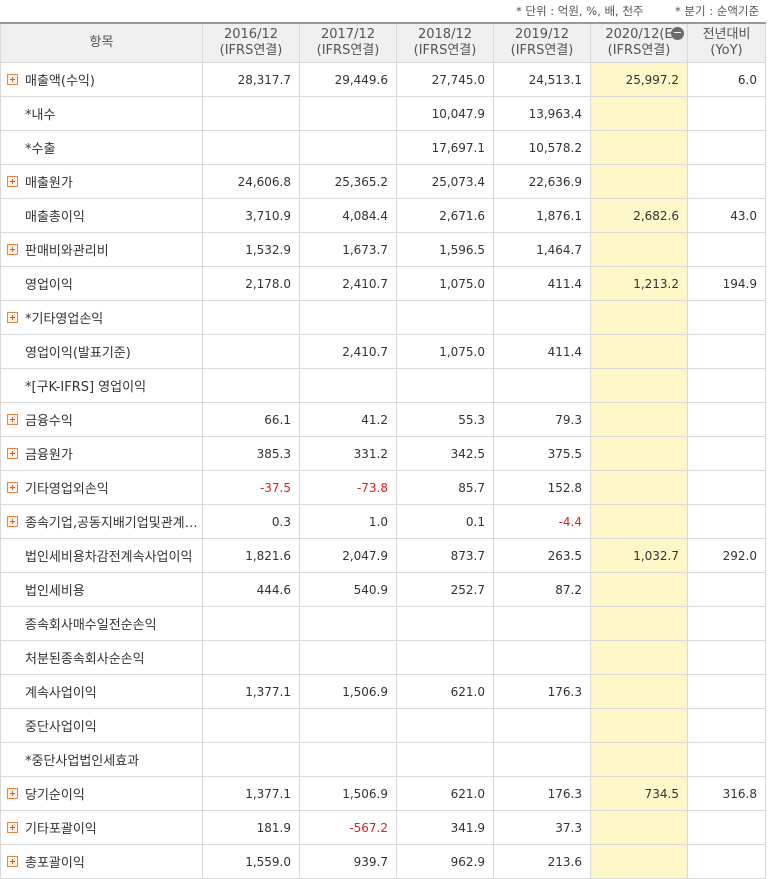 The height and width of the screenshot is (879, 771). What do you see at coordinates (101, 793) in the screenshot?
I see `row-label-cell: 당기순이익` at bounding box center [101, 793].